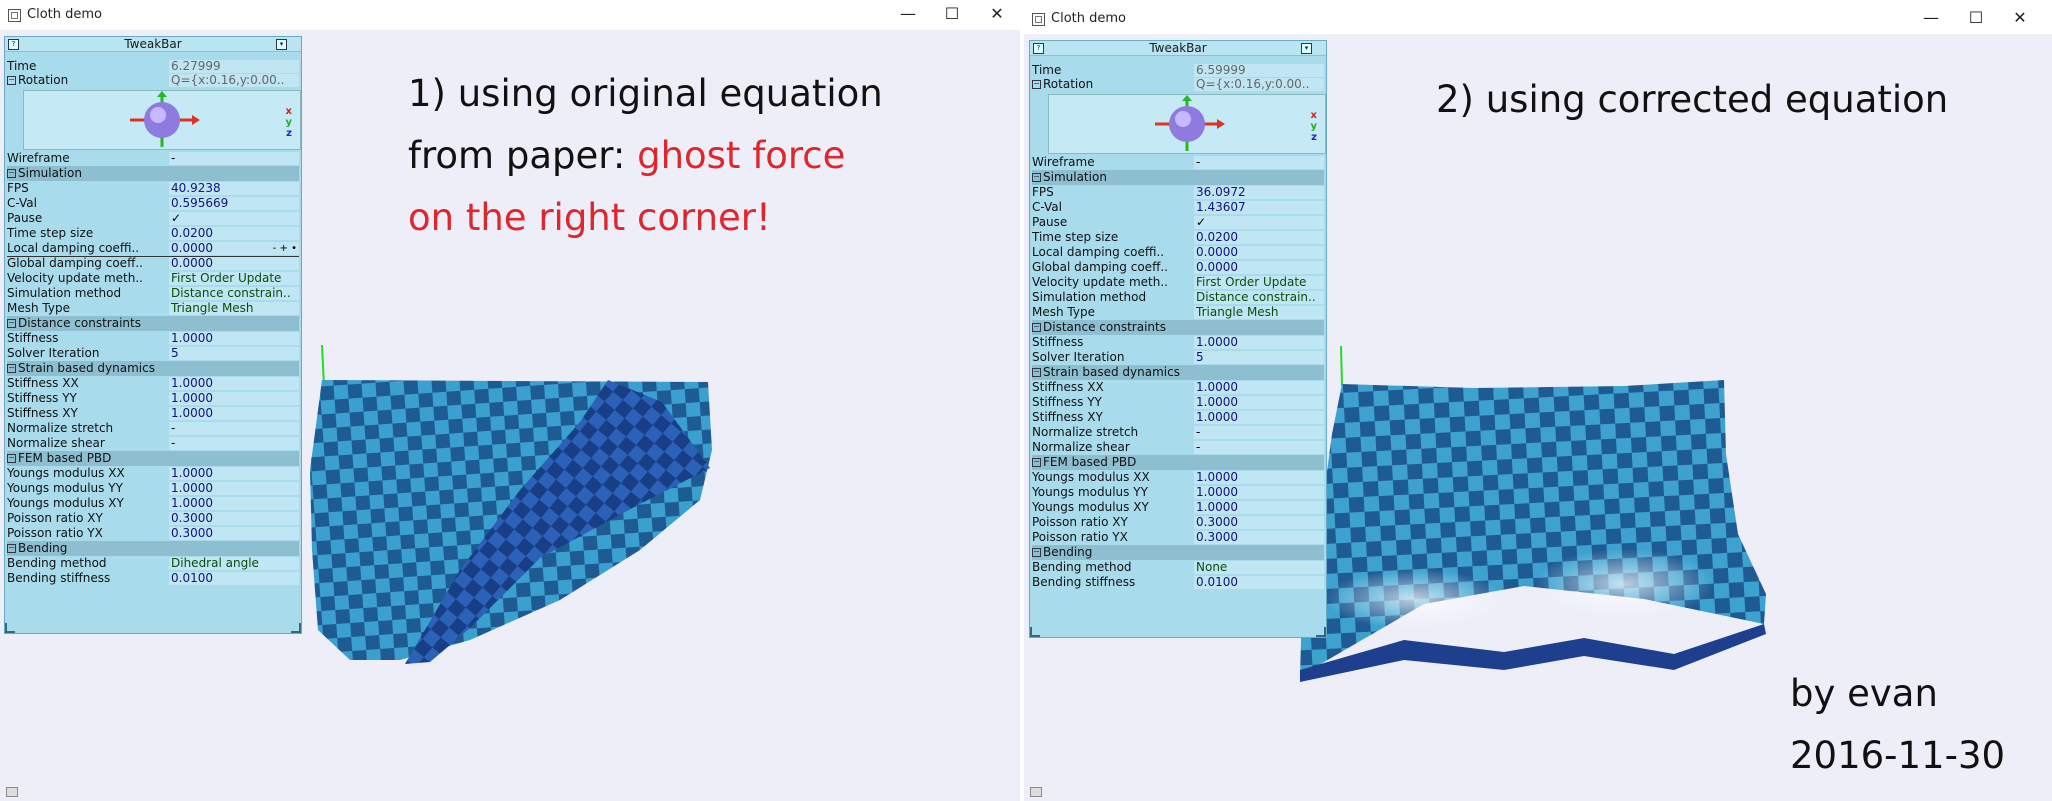  Describe the element at coordinates (234, 218) in the screenshot. I see `pause-checkbox: ✓` at that location.